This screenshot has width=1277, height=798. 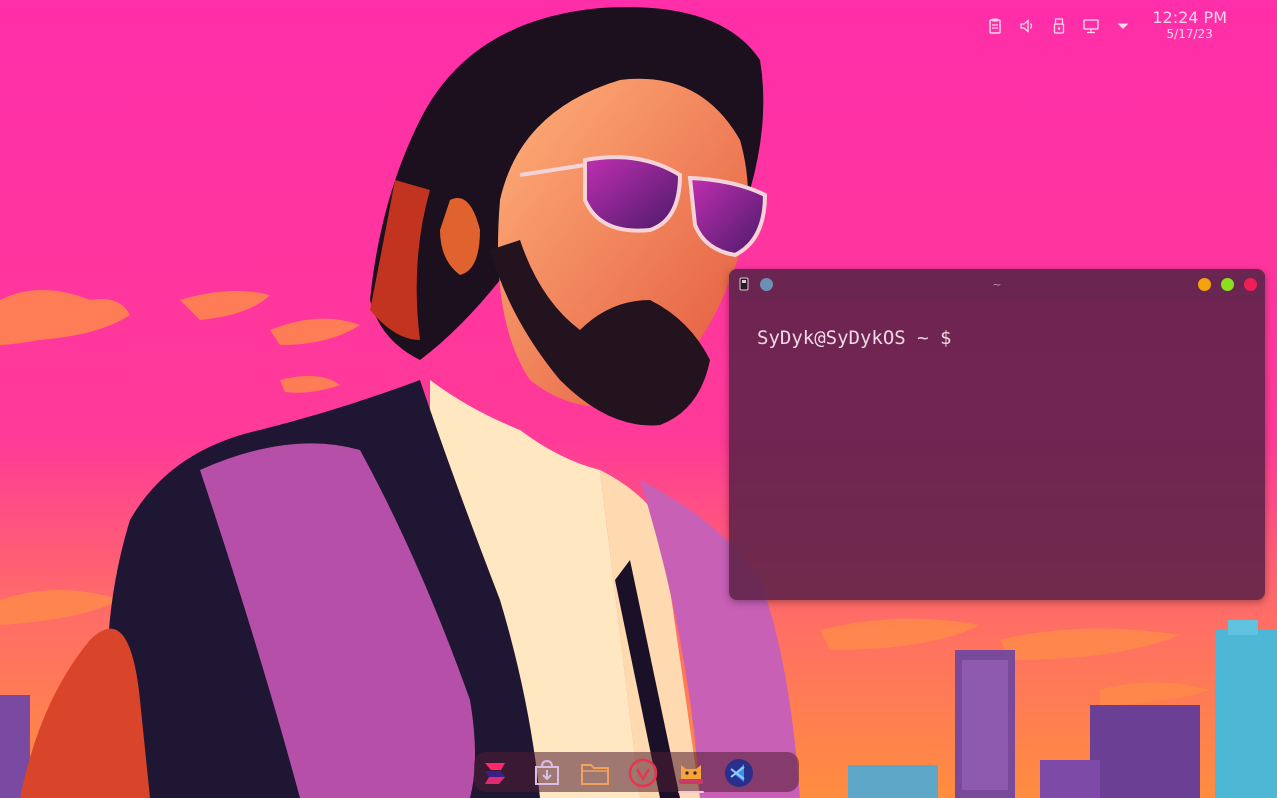 I want to click on dock-item-vivaldi, so click(x=643, y=773).